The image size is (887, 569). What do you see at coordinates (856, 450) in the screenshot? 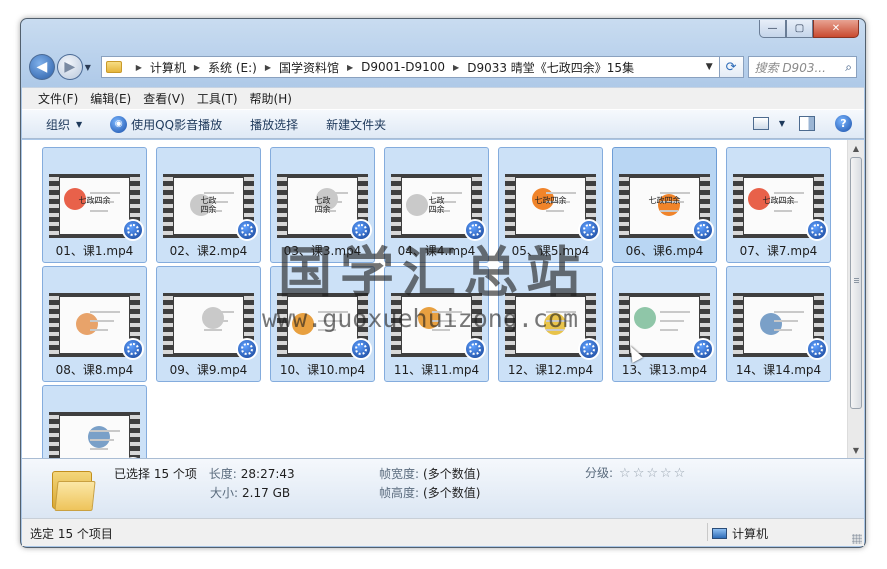
I see `scroll-down-arrow-icon: ▼` at bounding box center [856, 450].